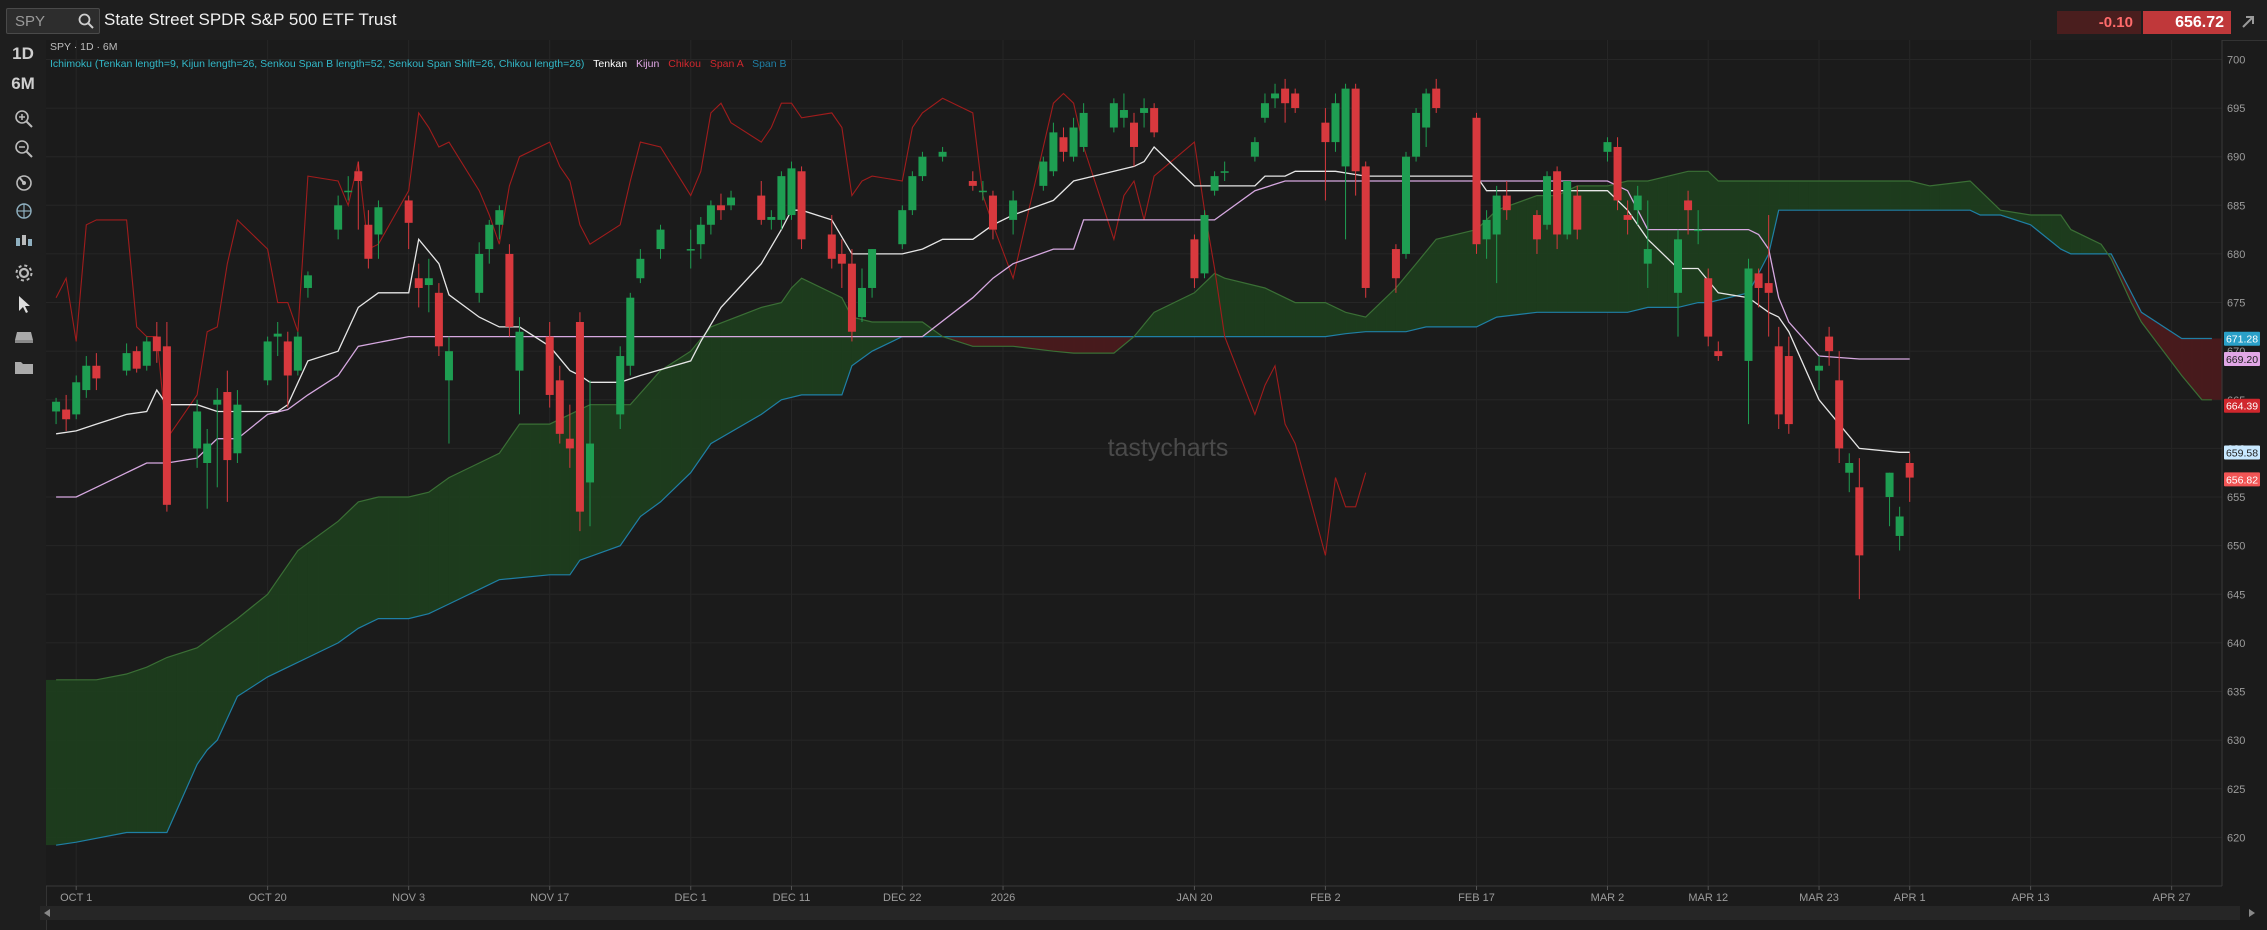 The image size is (2267, 930). What do you see at coordinates (691, 898) in the screenshot?
I see `x-tick-label: DEC 1` at bounding box center [691, 898].